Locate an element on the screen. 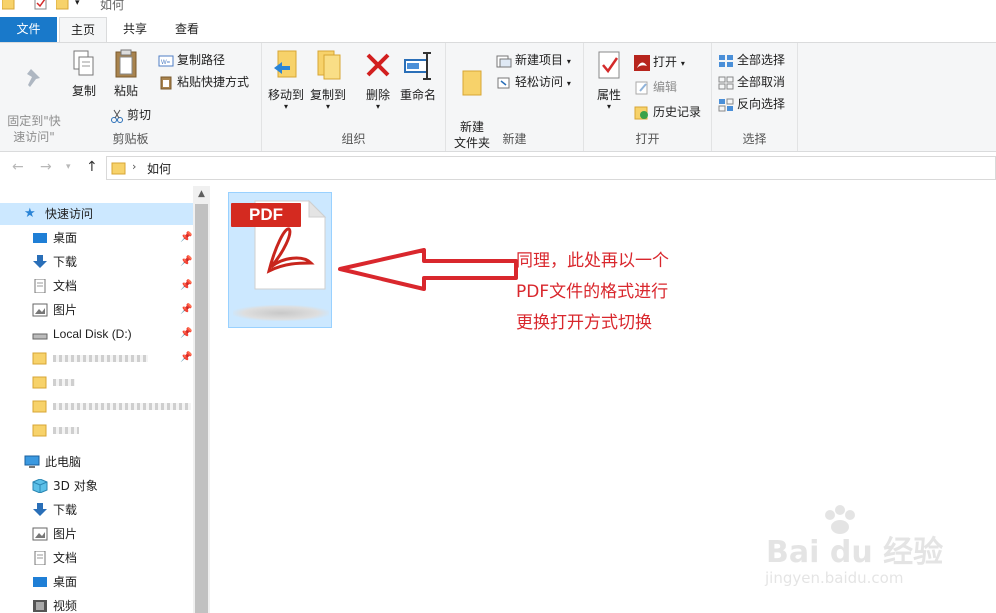 The width and height of the screenshot is (996, 613). paste-button: 粘贴 is located at coordinates (126, 74).